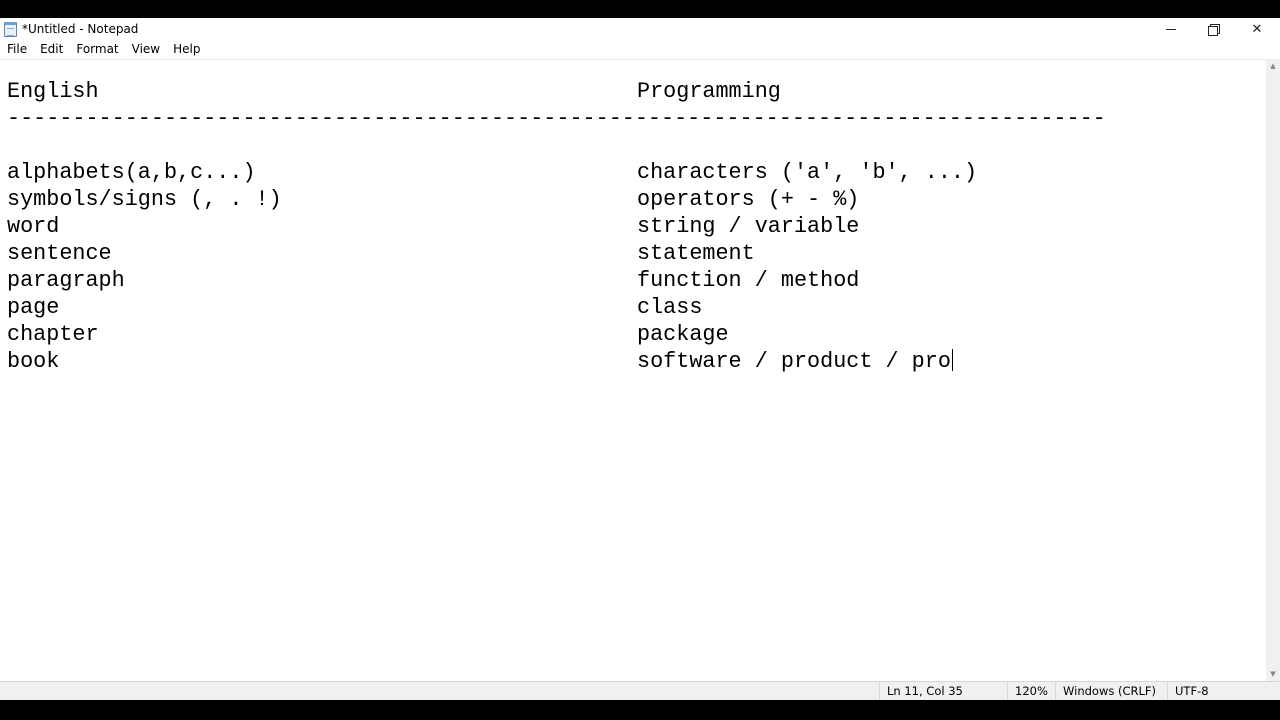 The width and height of the screenshot is (1280, 720). I want to click on row-right-last: software / product / pro, so click(795, 361).